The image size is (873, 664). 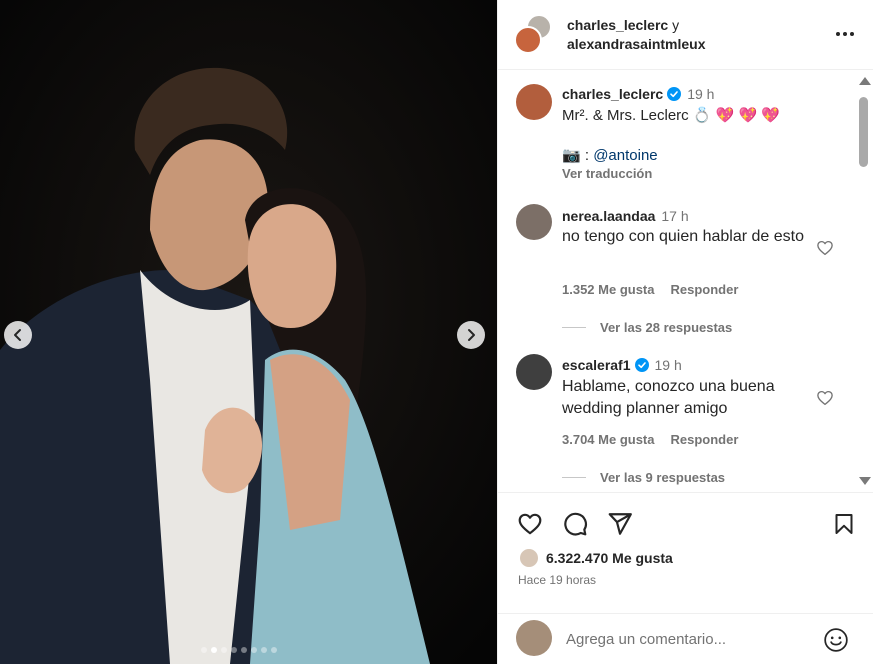 What do you see at coordinates (612, 94) in the screenshot?
I see `caption-username: charles_leclerc` at bounding box center [612, 94].